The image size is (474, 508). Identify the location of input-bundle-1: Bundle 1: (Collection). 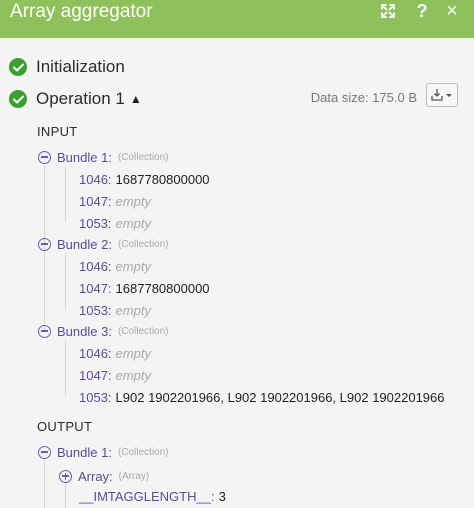
(103, 157).